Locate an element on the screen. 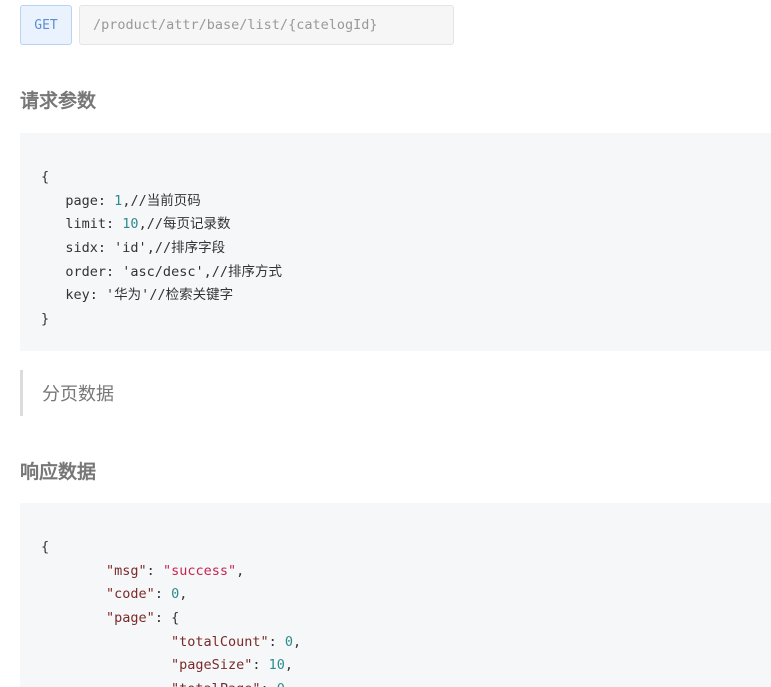  code-key: order is located at coordinates (86, 271).